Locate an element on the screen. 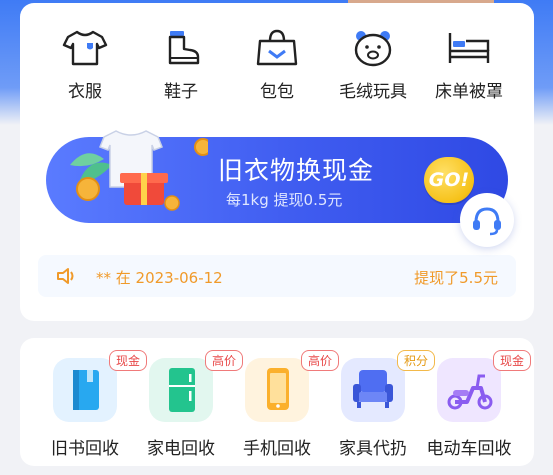 The image size is (553, 475). category-shoes: 鞋子 is located at coordinates (181, 65).